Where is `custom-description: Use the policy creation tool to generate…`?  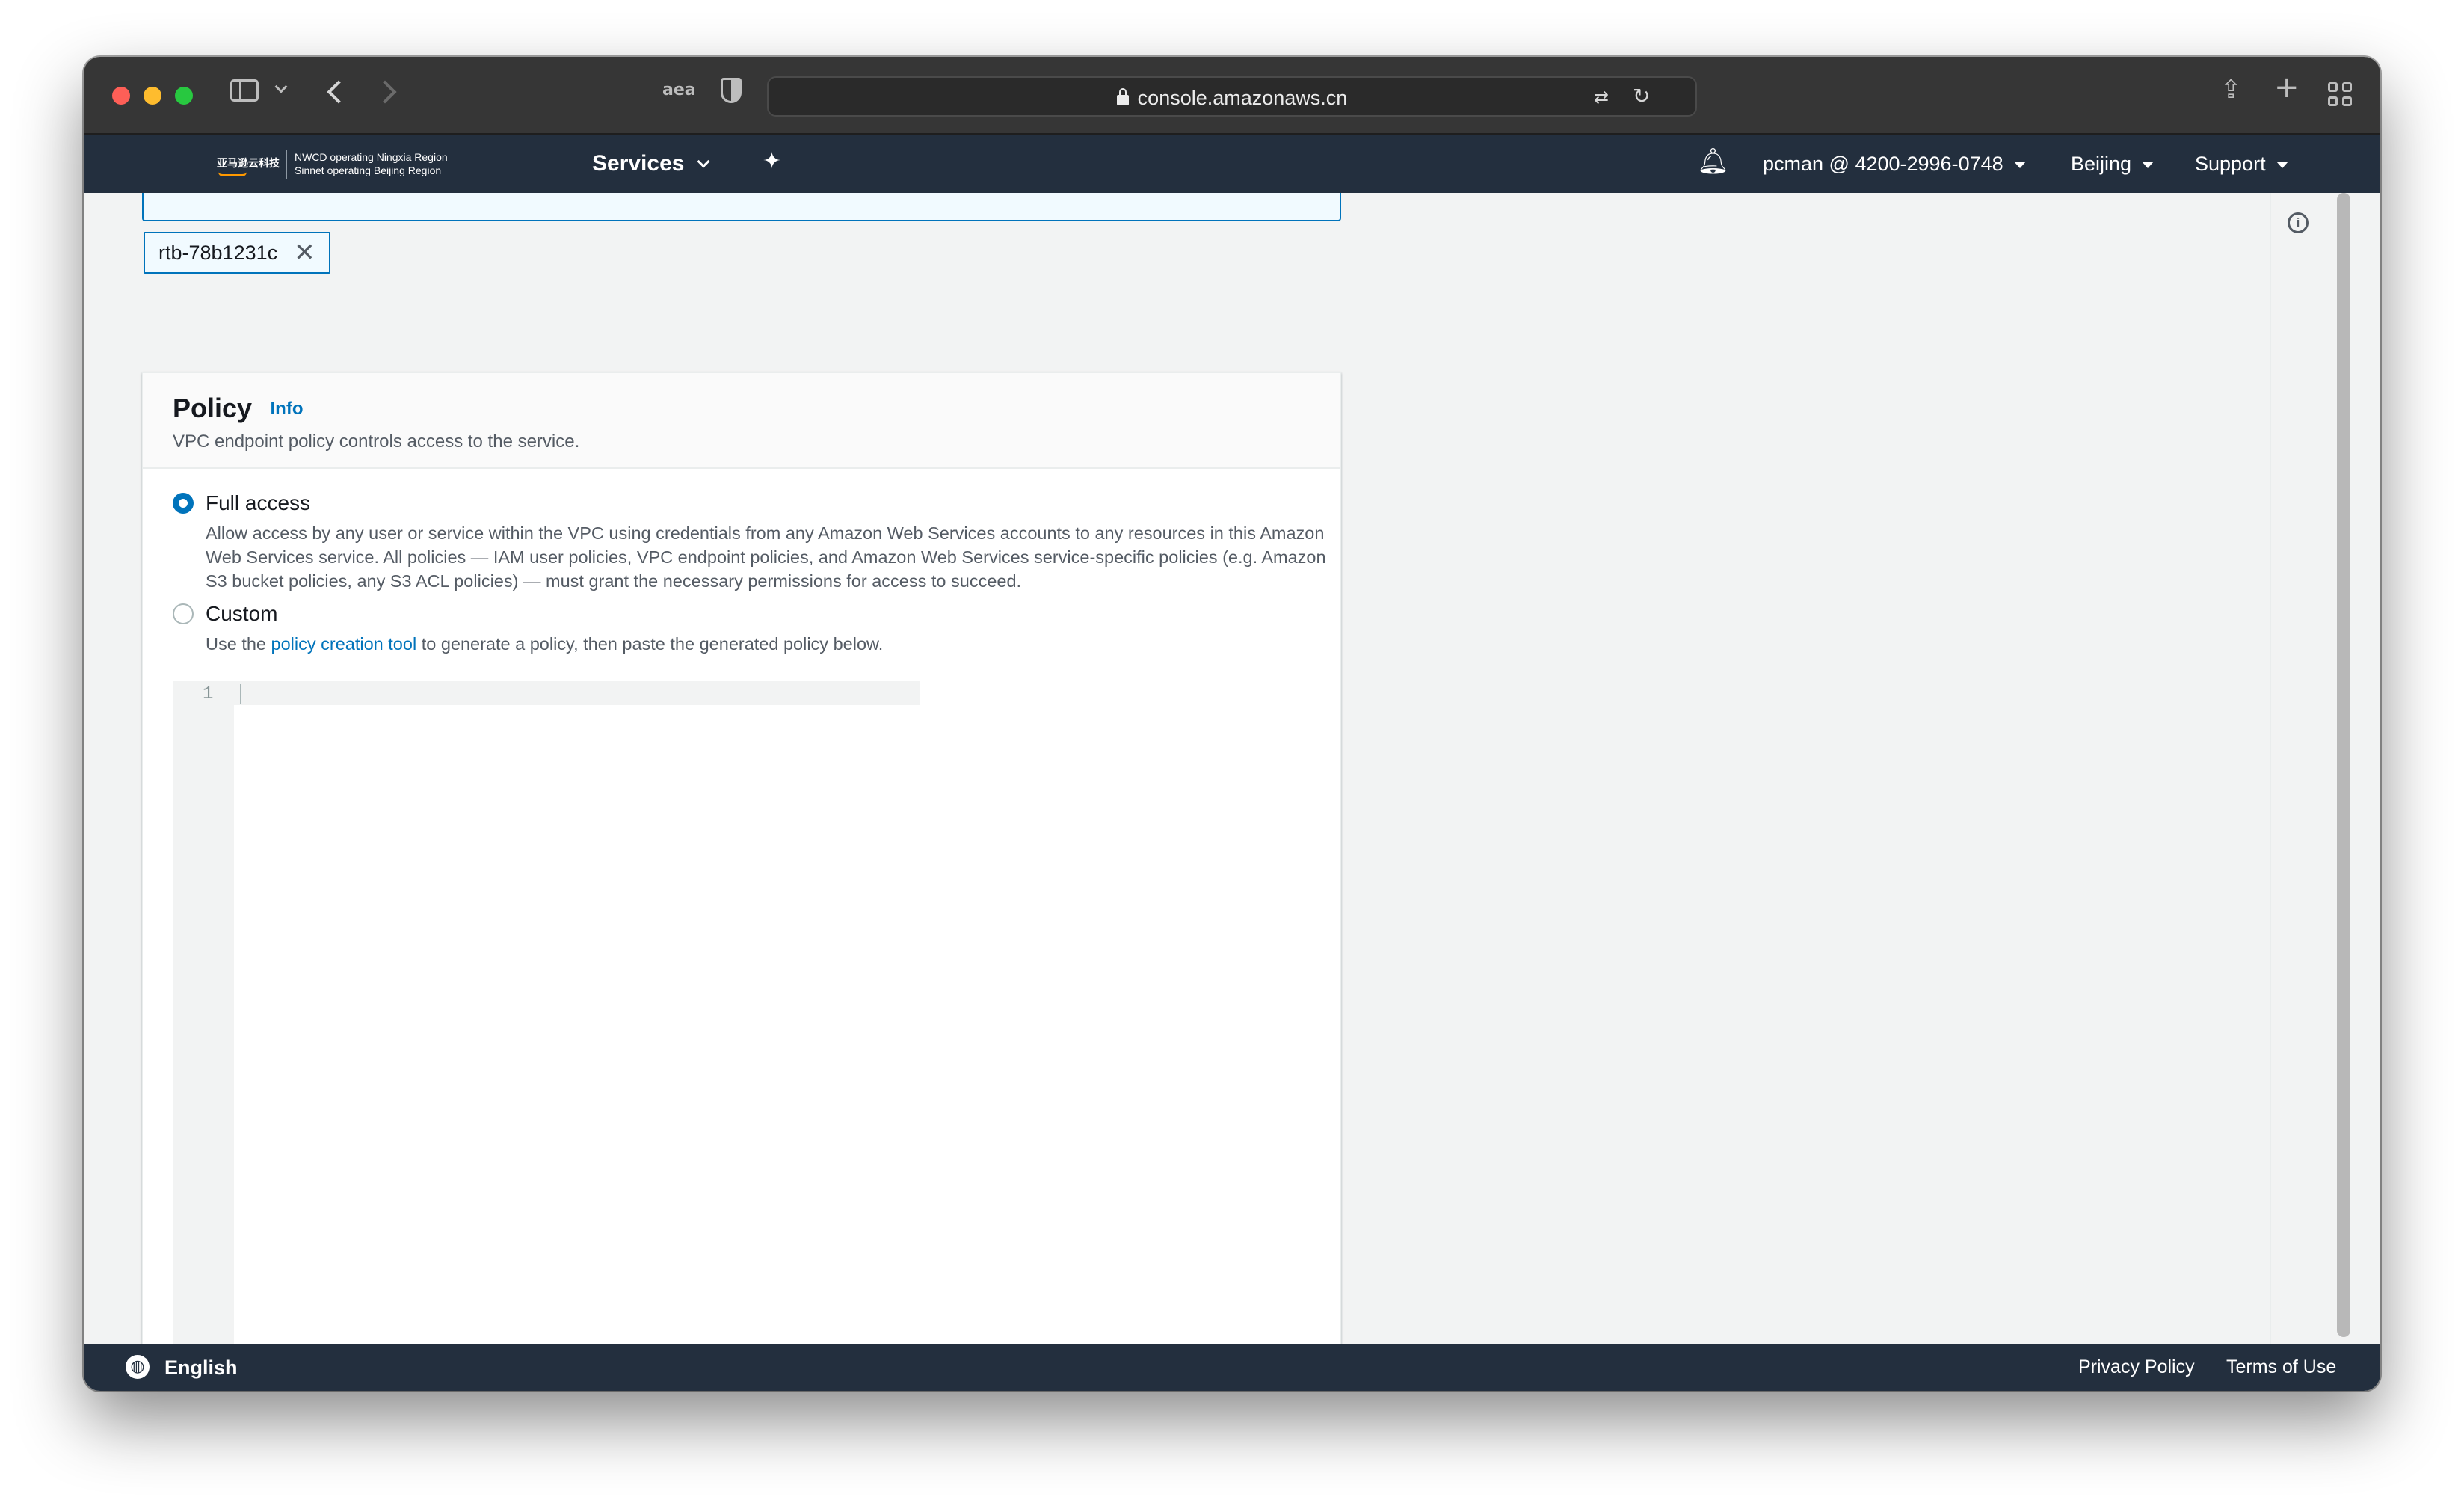
custom-description: Use the policy creation tool to generate… is located at coordinates (766, 644).